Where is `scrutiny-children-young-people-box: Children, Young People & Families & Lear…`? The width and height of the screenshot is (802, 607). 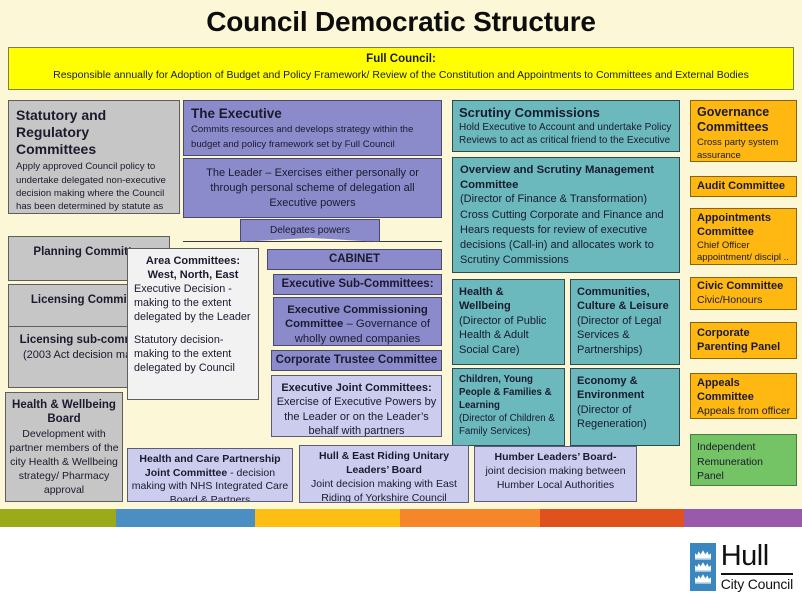 scrutiny-children-young-people-box: Children, Young People & Families & Lear… is located at coordinates (508, 407).